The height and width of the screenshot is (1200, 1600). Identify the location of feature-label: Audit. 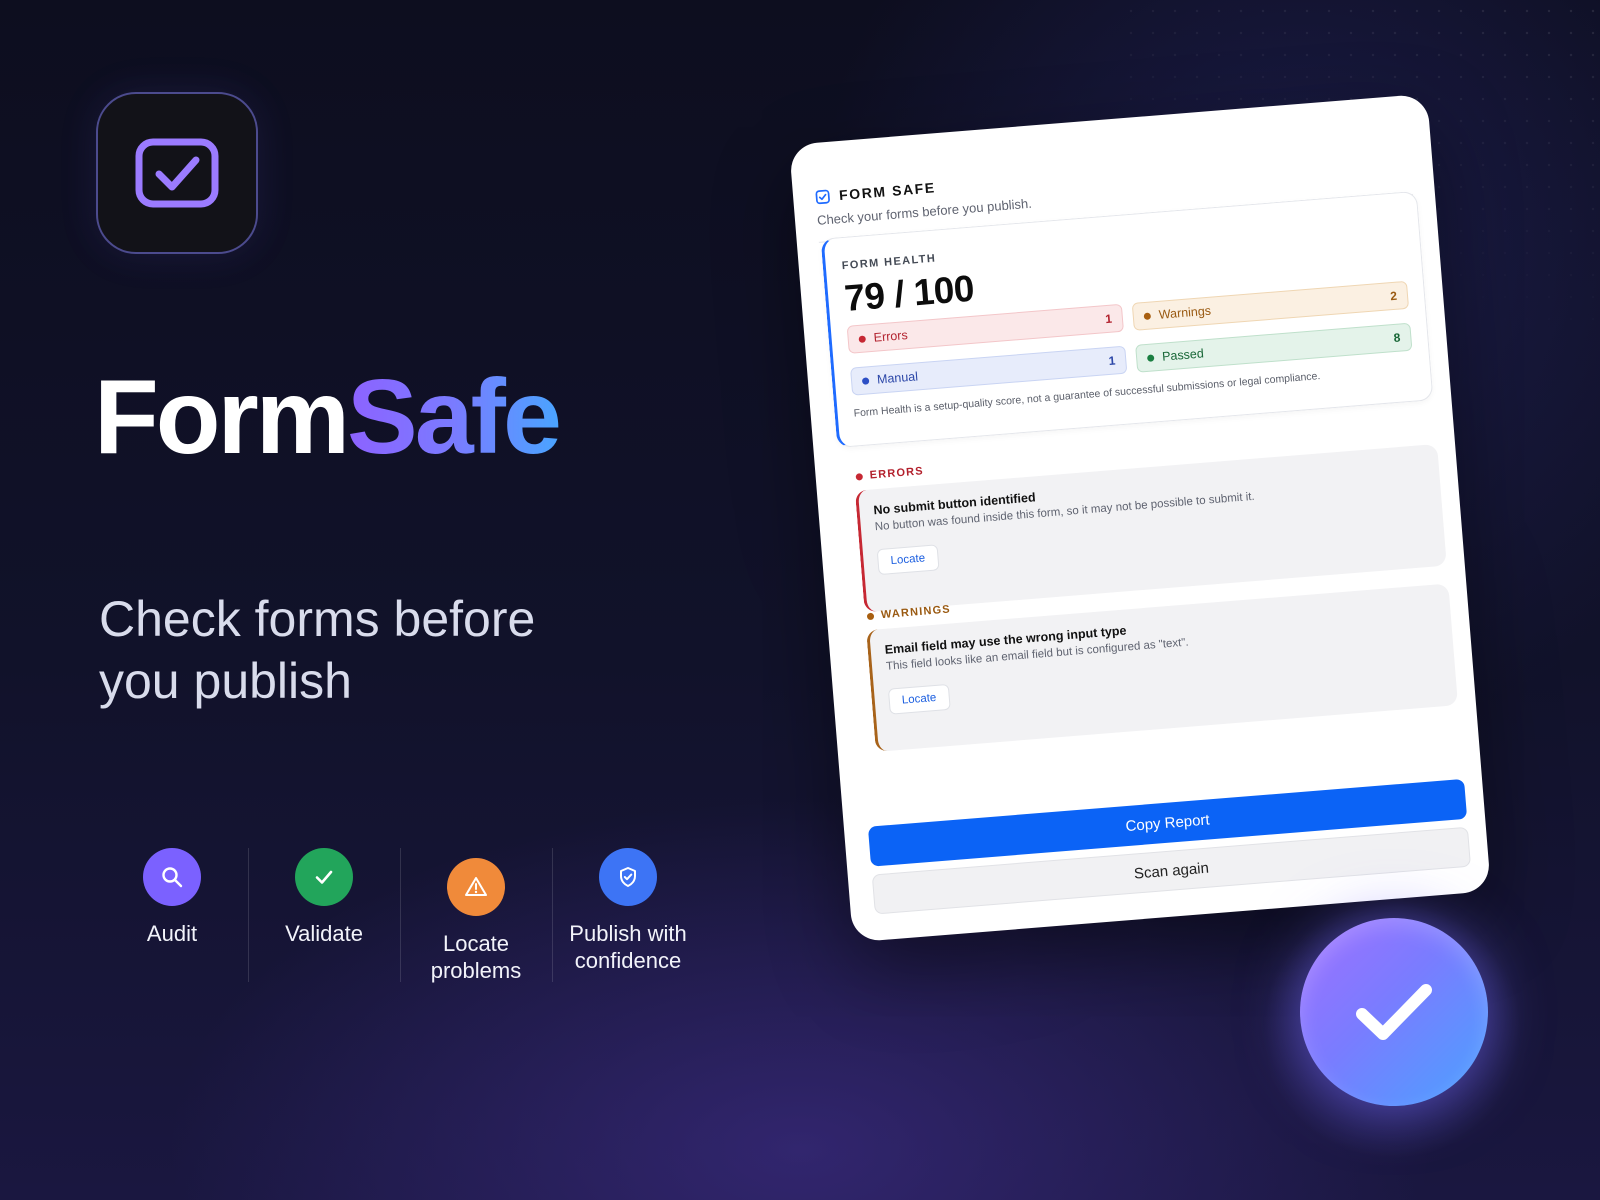
(172, 933).